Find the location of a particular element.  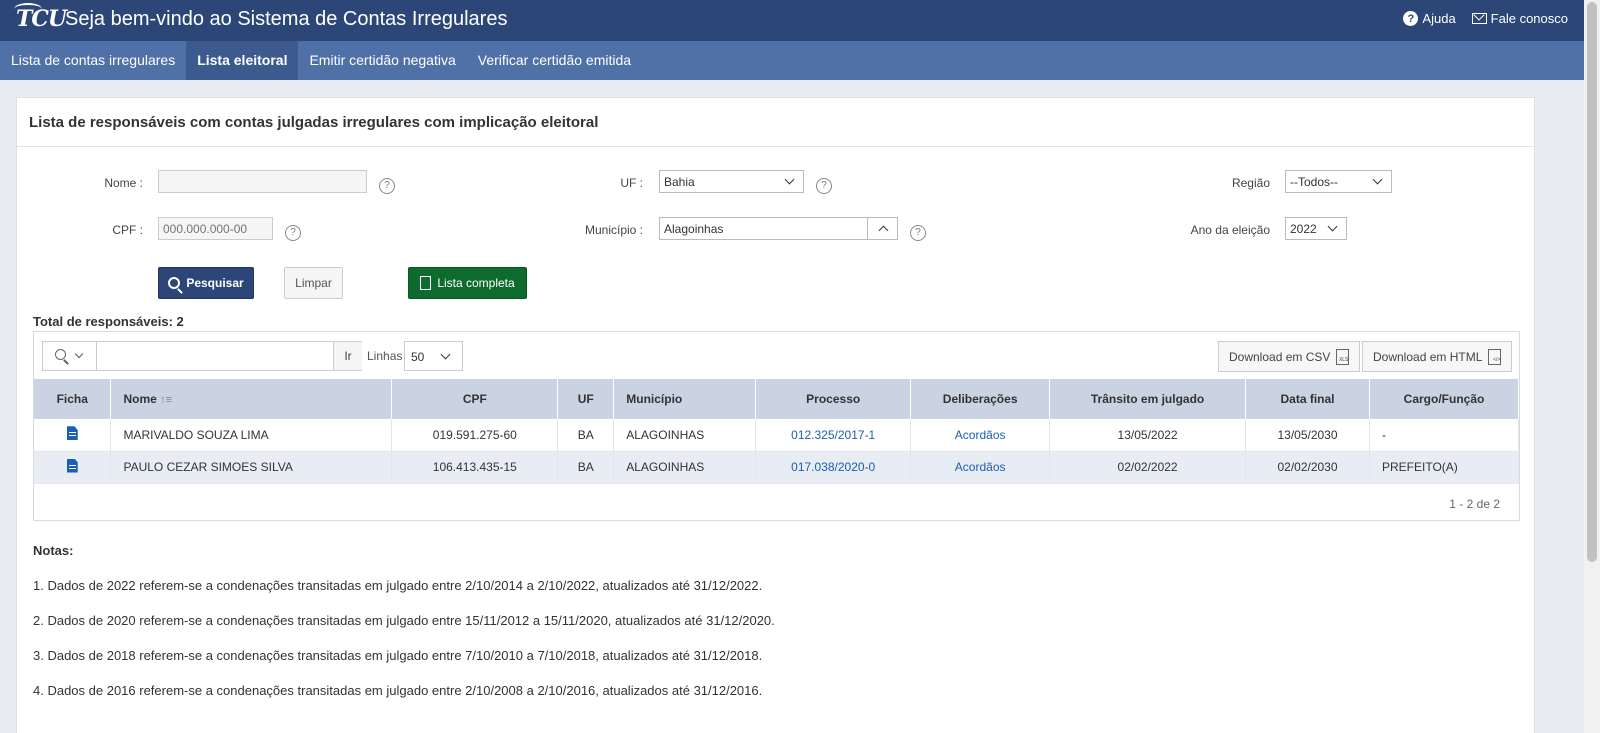

col-data-final: Data final is located at coordinates (1307, 399).